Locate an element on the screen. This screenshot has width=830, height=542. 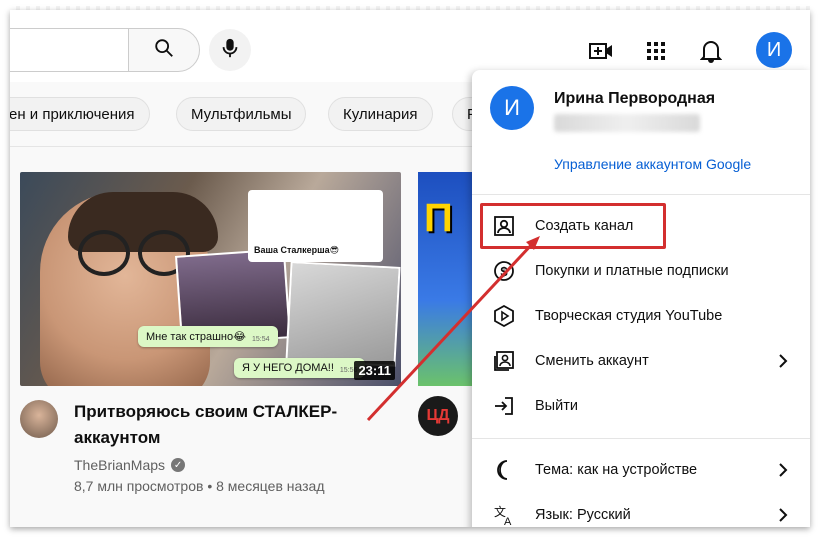
search-icon is located at coordinates (164, 50).